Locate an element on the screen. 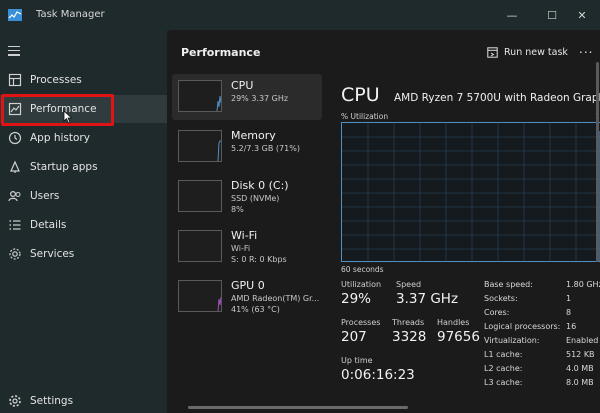 The width and height of the screenshot is (600, 413). stat-uptime: Up time 0:06:16:23 is located at coordinates (378, 369).